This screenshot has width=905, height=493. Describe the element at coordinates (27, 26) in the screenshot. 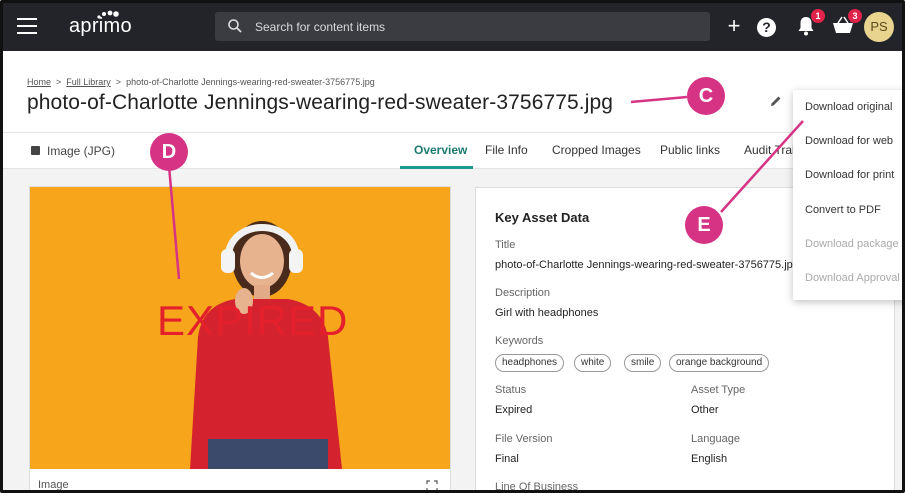

I see `menu-icon` at that location.